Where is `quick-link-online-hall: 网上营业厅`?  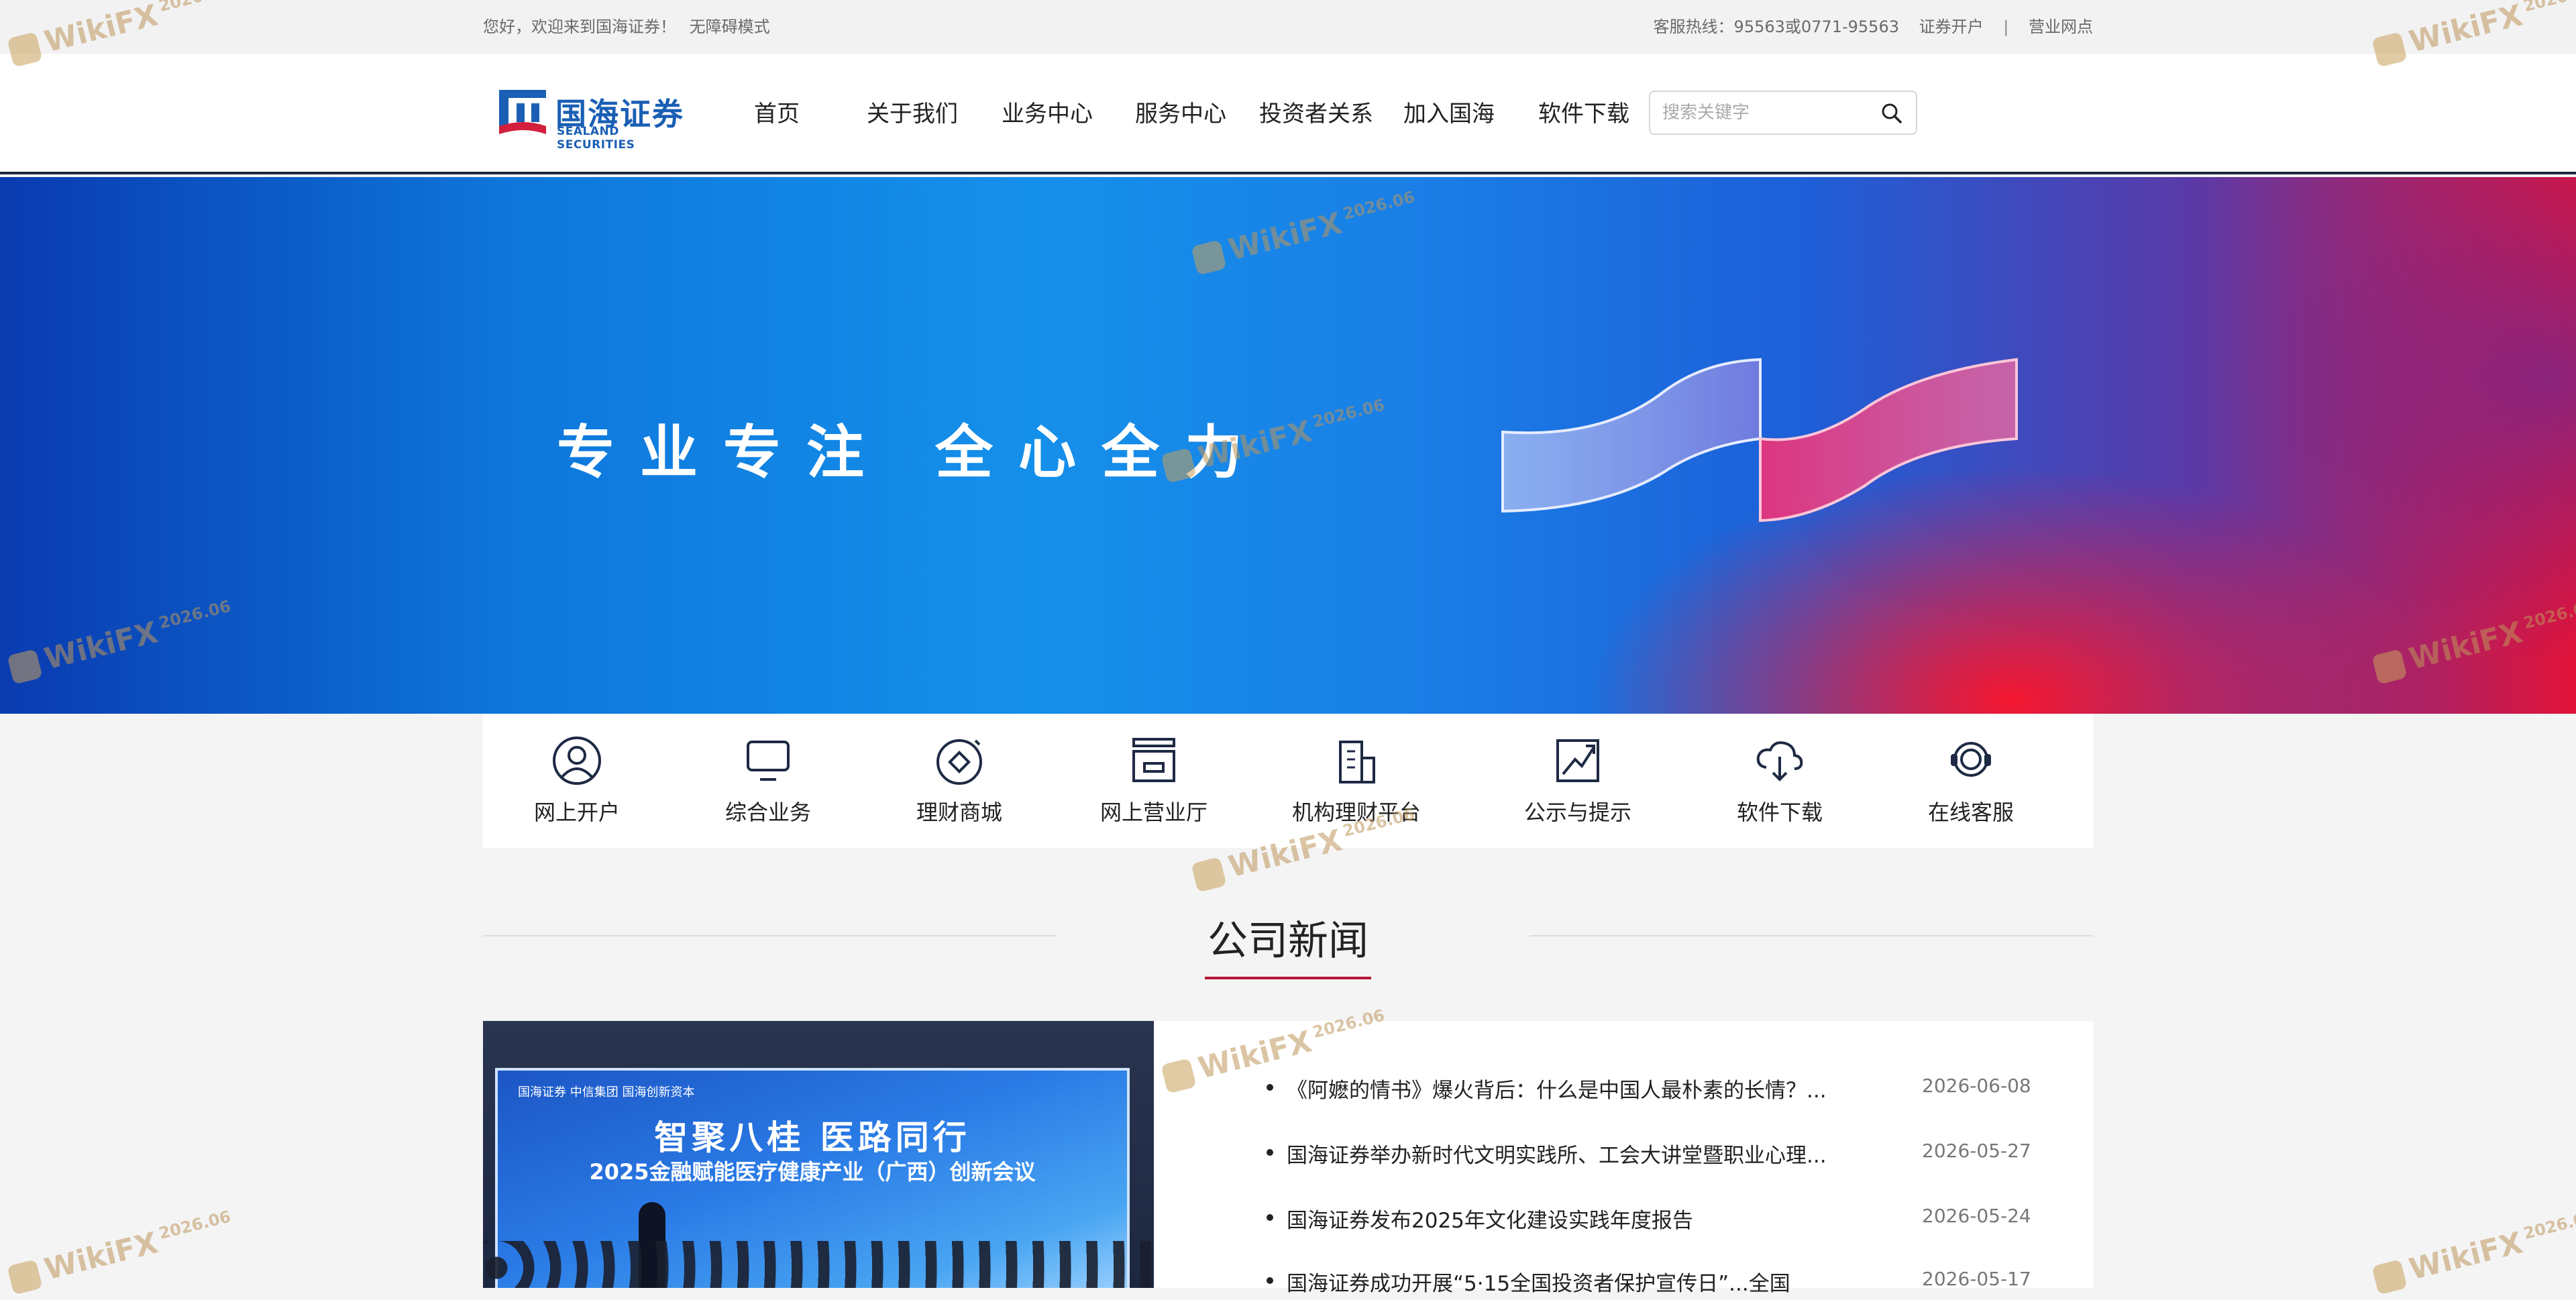
quick-link-online-hall: 网上营业厅 is located at coordinates (1154, 781).